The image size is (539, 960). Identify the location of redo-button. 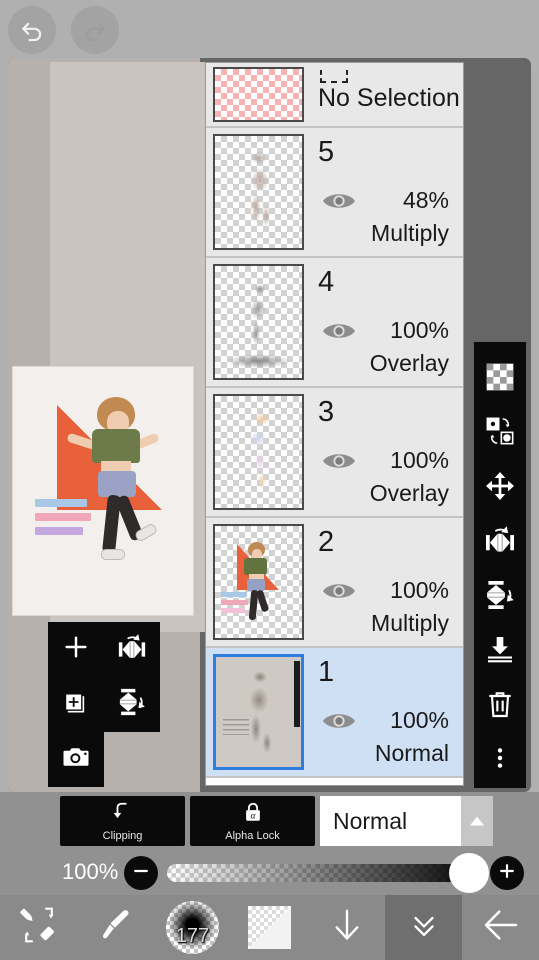
(95, 30).